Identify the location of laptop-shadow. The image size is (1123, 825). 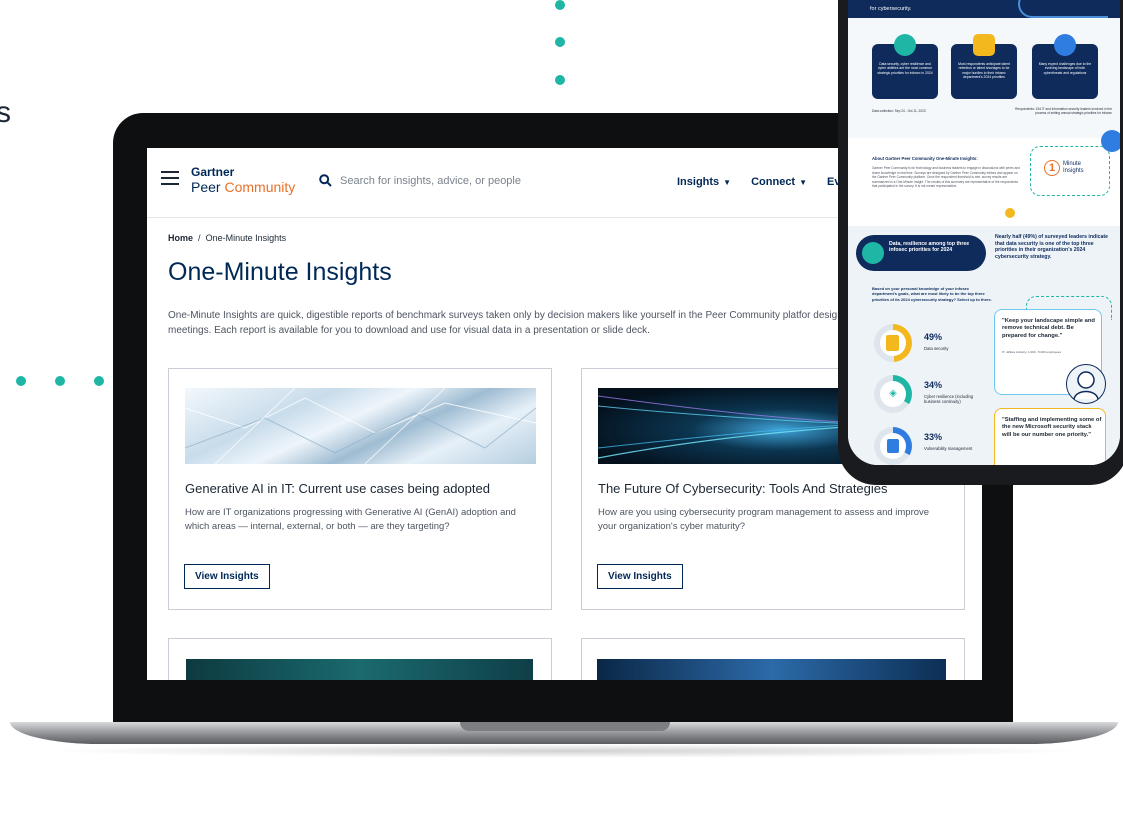
(565, 751).